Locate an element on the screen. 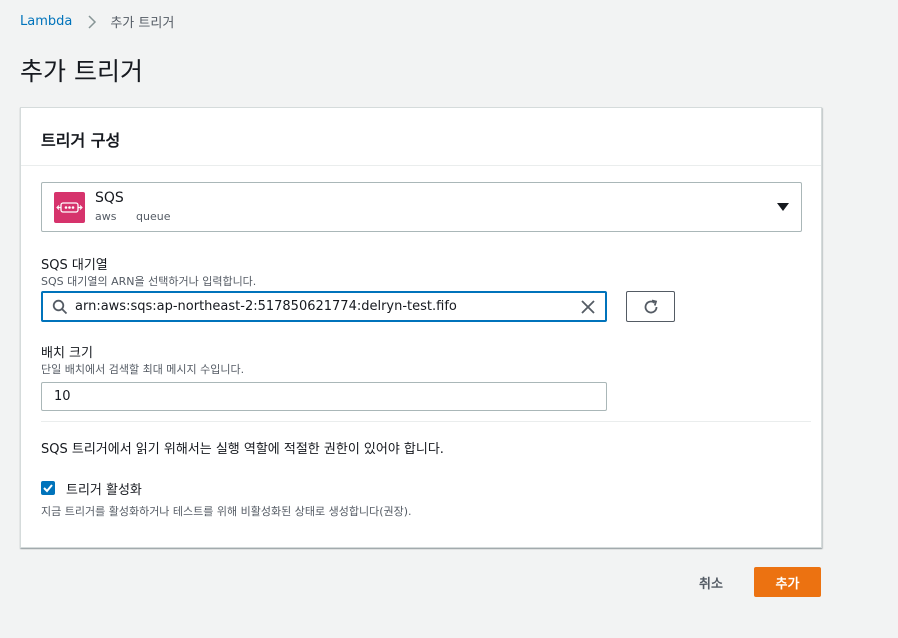 The height and width of the screenshot is (638, 898). trigger-name: SQS is located at coordinates (109, 198).